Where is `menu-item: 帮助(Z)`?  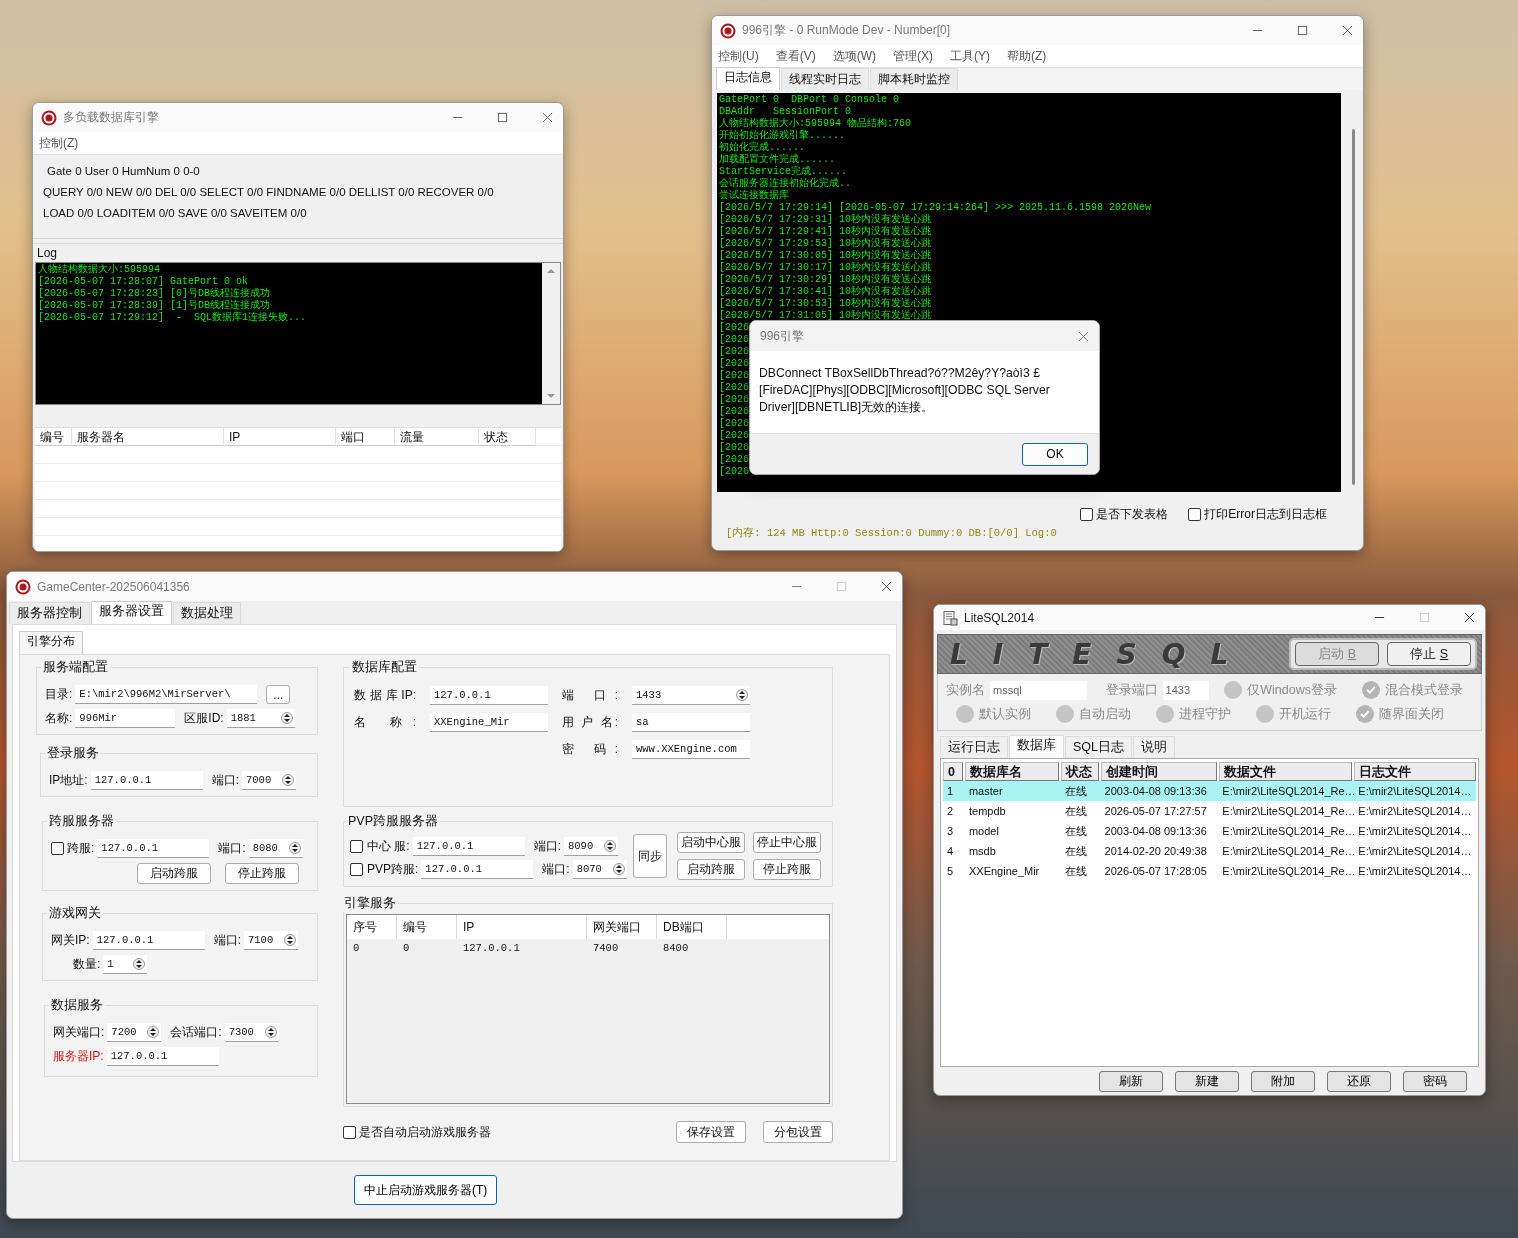
menu-item: 帮助(Z) is located at coordinates (1027, 56).